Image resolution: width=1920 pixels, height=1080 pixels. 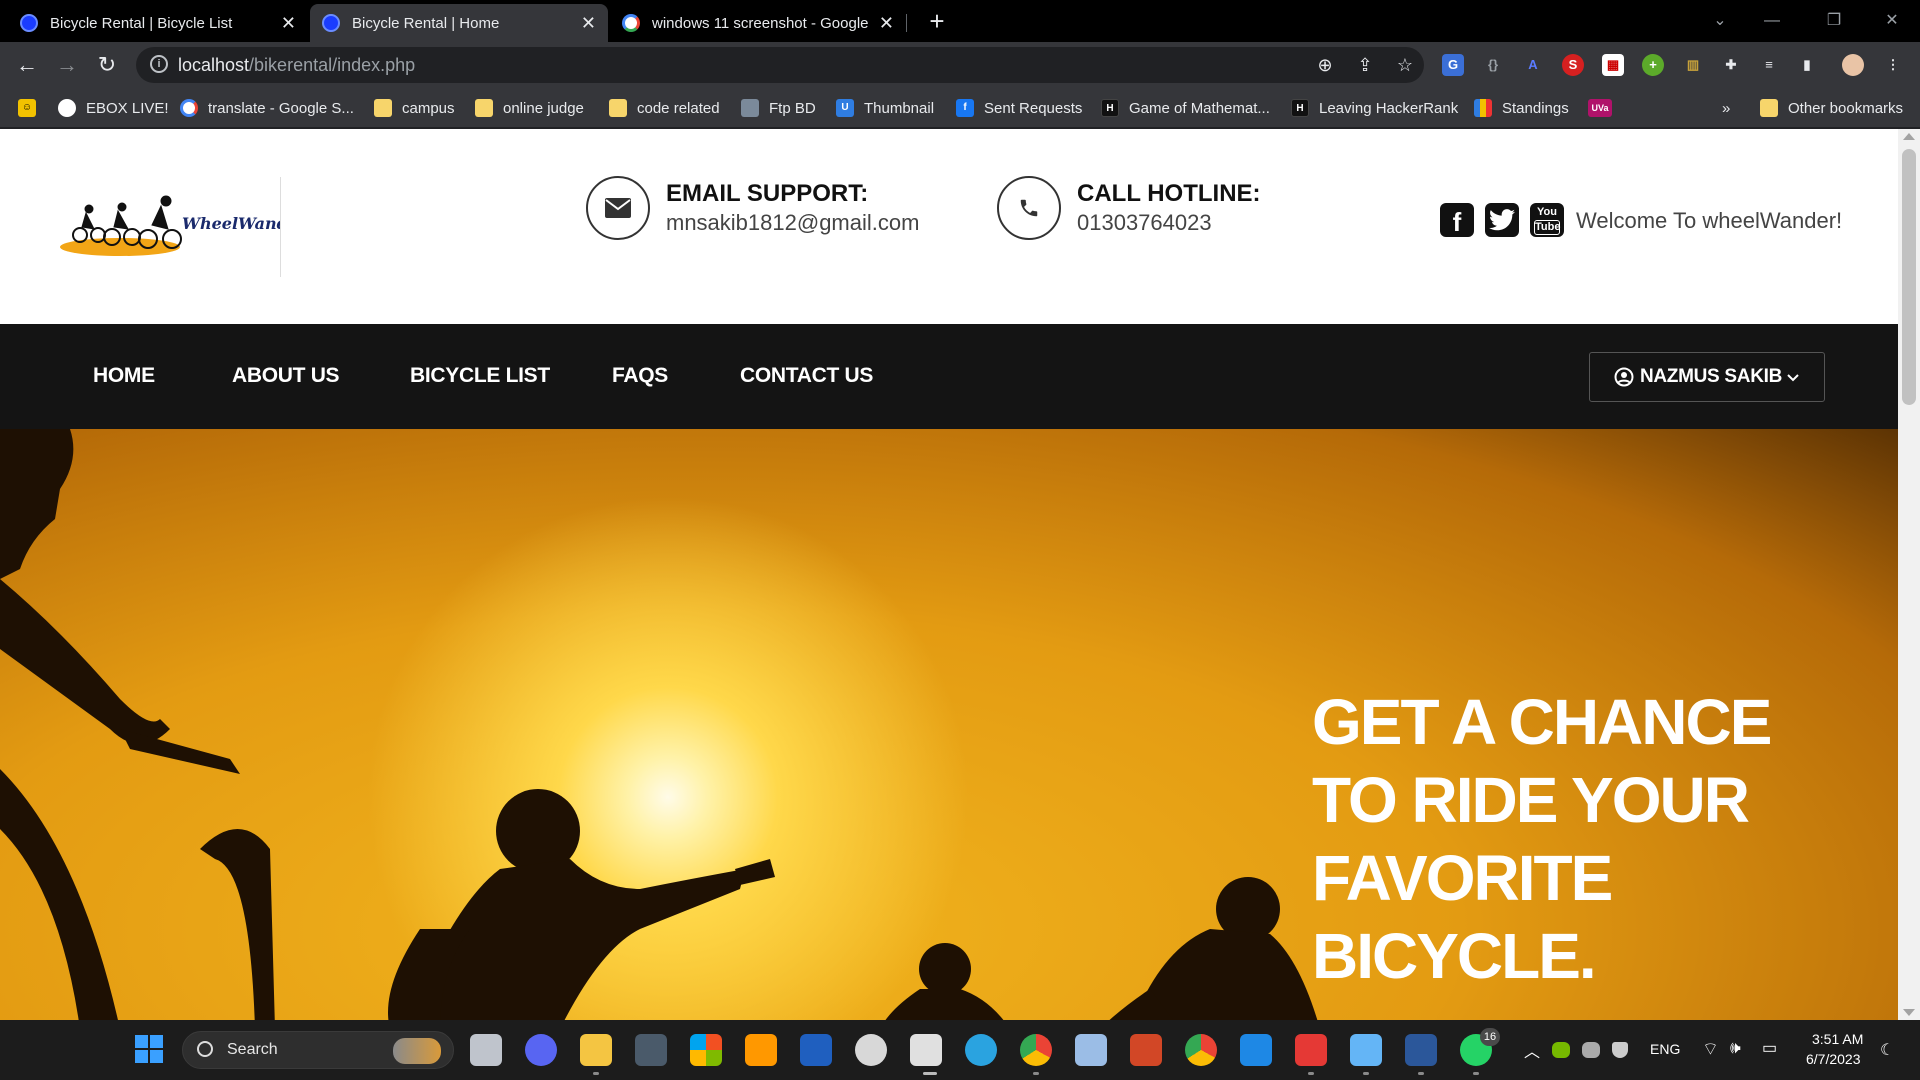 What do you see at coordinates (664, 108) in the screenshot?
I see `bookmark-folder-code-related: code related` at bounding box center [664, 108].